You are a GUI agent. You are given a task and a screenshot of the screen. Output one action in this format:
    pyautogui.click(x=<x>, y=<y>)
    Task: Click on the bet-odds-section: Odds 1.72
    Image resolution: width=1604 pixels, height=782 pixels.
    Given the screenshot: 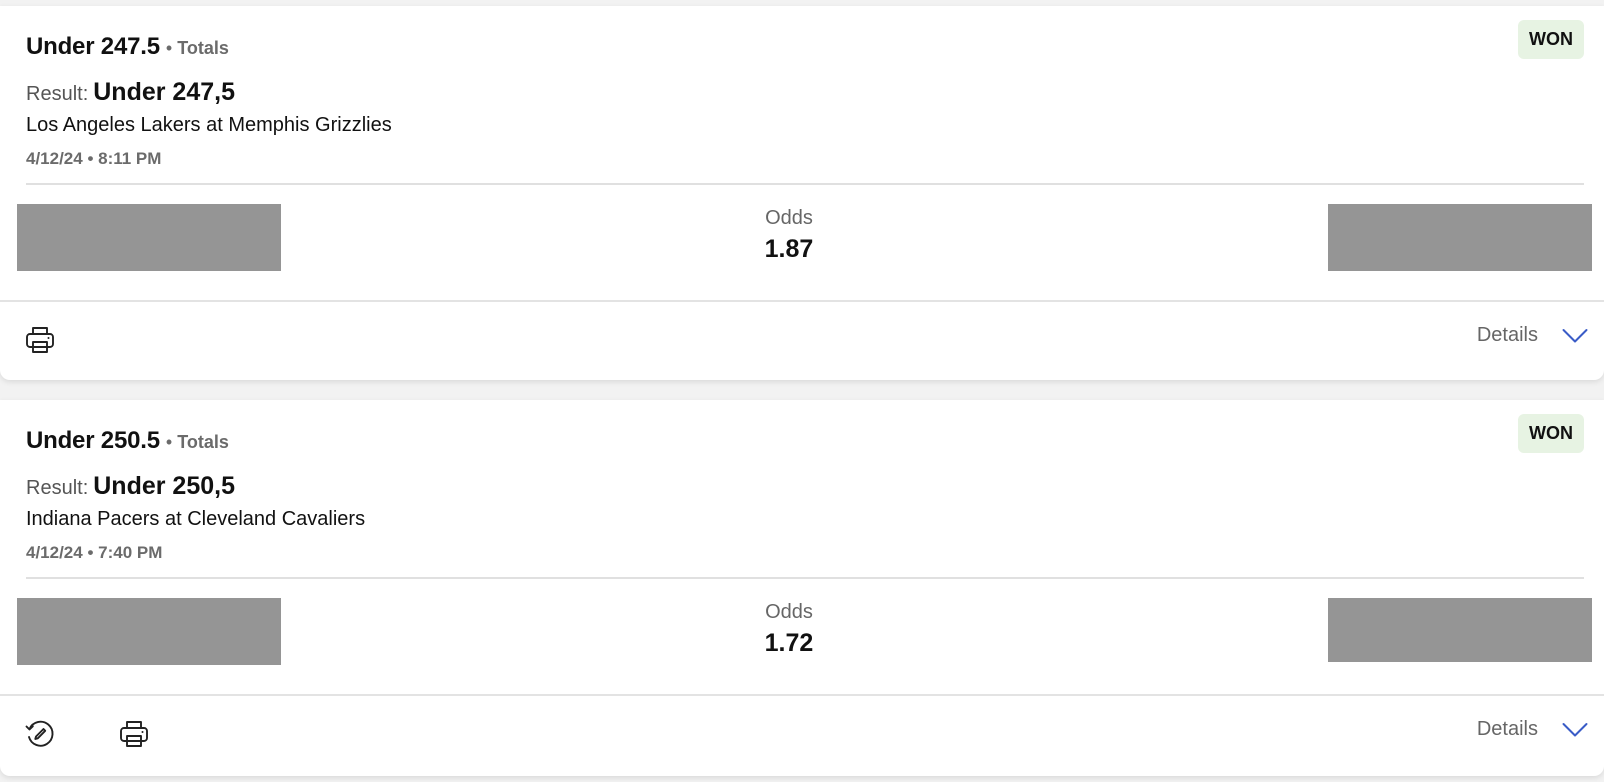 What is the action you would take?
    pyautogui.click(x=802, y=637)
    